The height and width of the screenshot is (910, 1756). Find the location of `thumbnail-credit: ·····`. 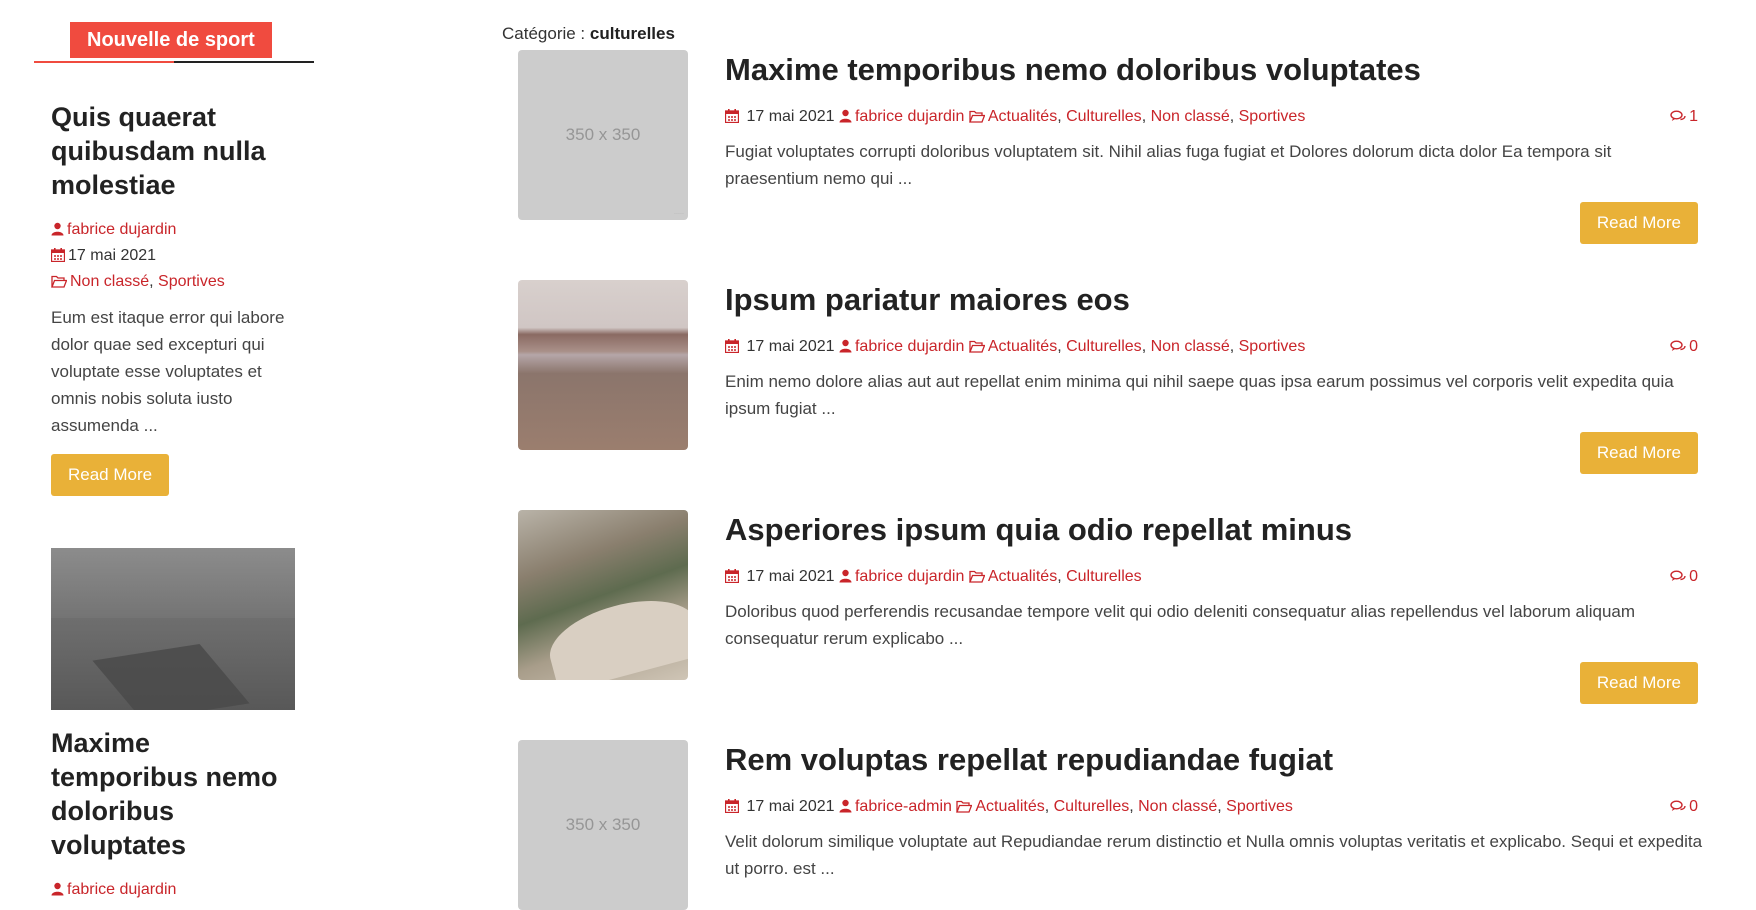

thumbnail-credit: ····· is located at coordinates (679, 214).